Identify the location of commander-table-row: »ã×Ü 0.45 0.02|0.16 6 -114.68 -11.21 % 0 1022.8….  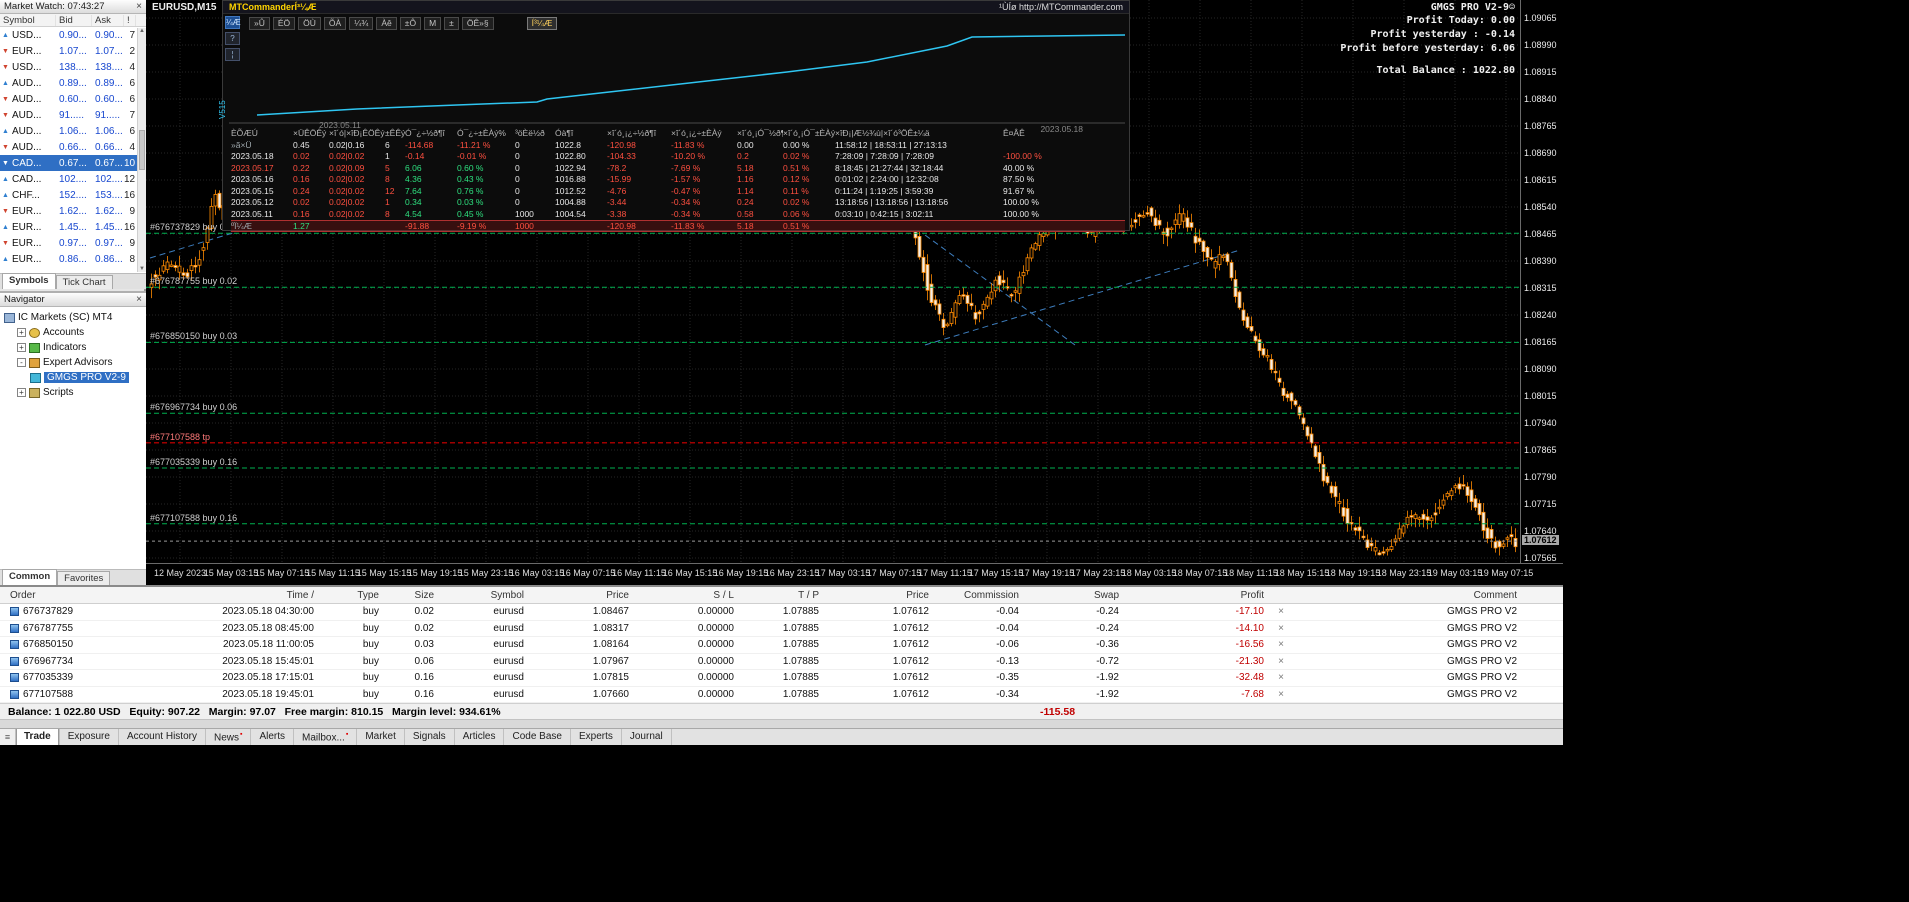
(678, 146).